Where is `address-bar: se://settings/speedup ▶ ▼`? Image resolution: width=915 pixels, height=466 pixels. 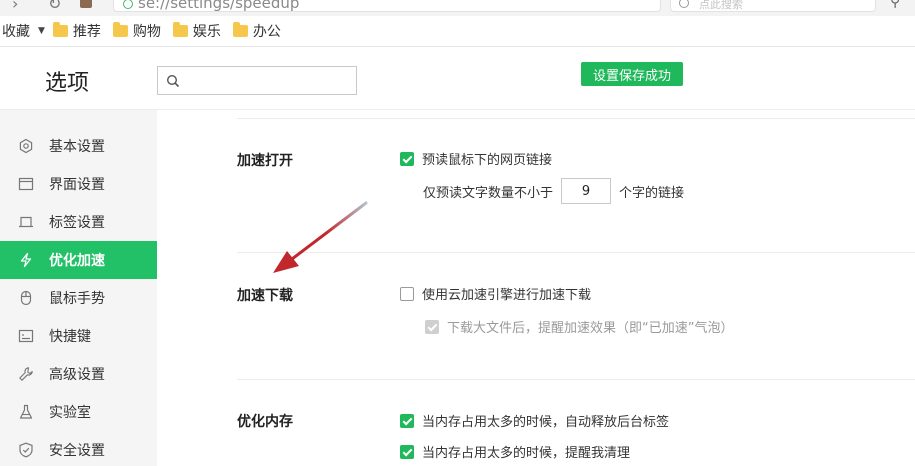 address-bar: se://settings/speedup ▶ ▼ is located at coordinates (432, 6).